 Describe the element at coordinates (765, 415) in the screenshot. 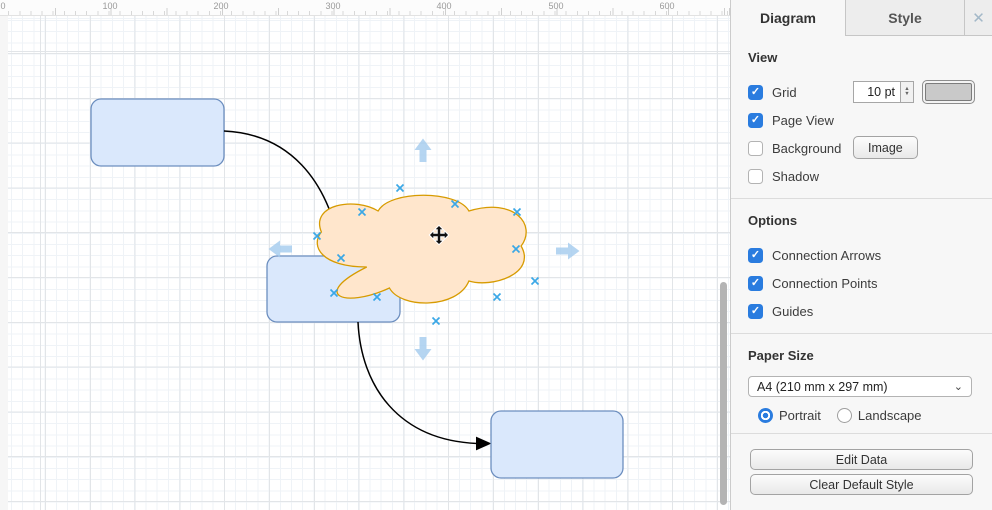

I see `portrait-radio` at that location.